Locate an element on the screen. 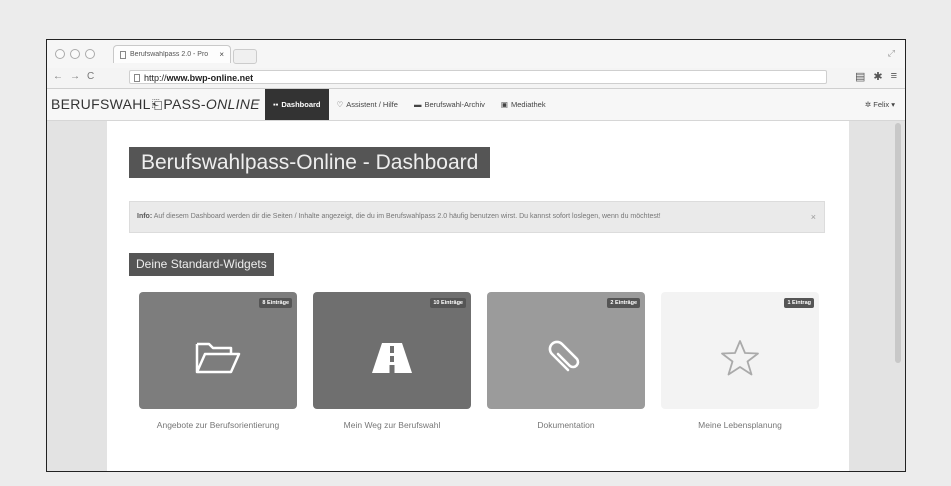 Image resolution: width=951 pixels, height=486 pixels. browser-tab: Berufswahlpass 2.0 - Pro × is located at coordinates (172, 54).